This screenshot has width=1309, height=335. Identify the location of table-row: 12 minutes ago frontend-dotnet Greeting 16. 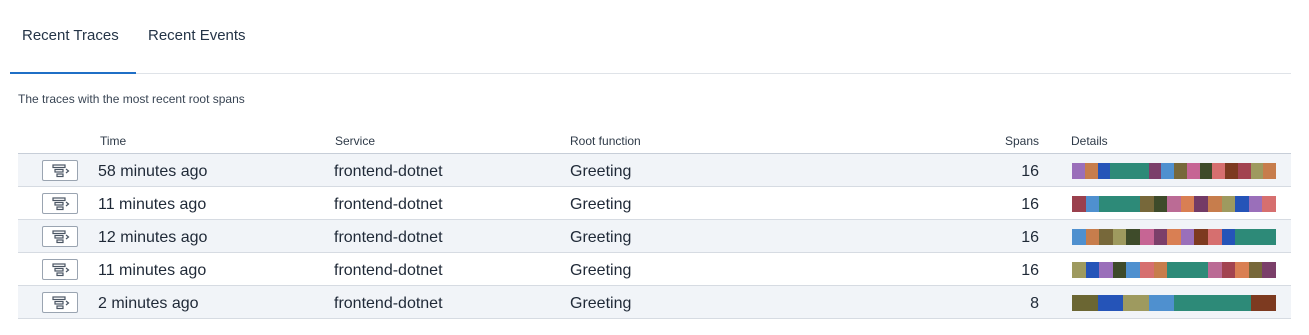
(654, 236).